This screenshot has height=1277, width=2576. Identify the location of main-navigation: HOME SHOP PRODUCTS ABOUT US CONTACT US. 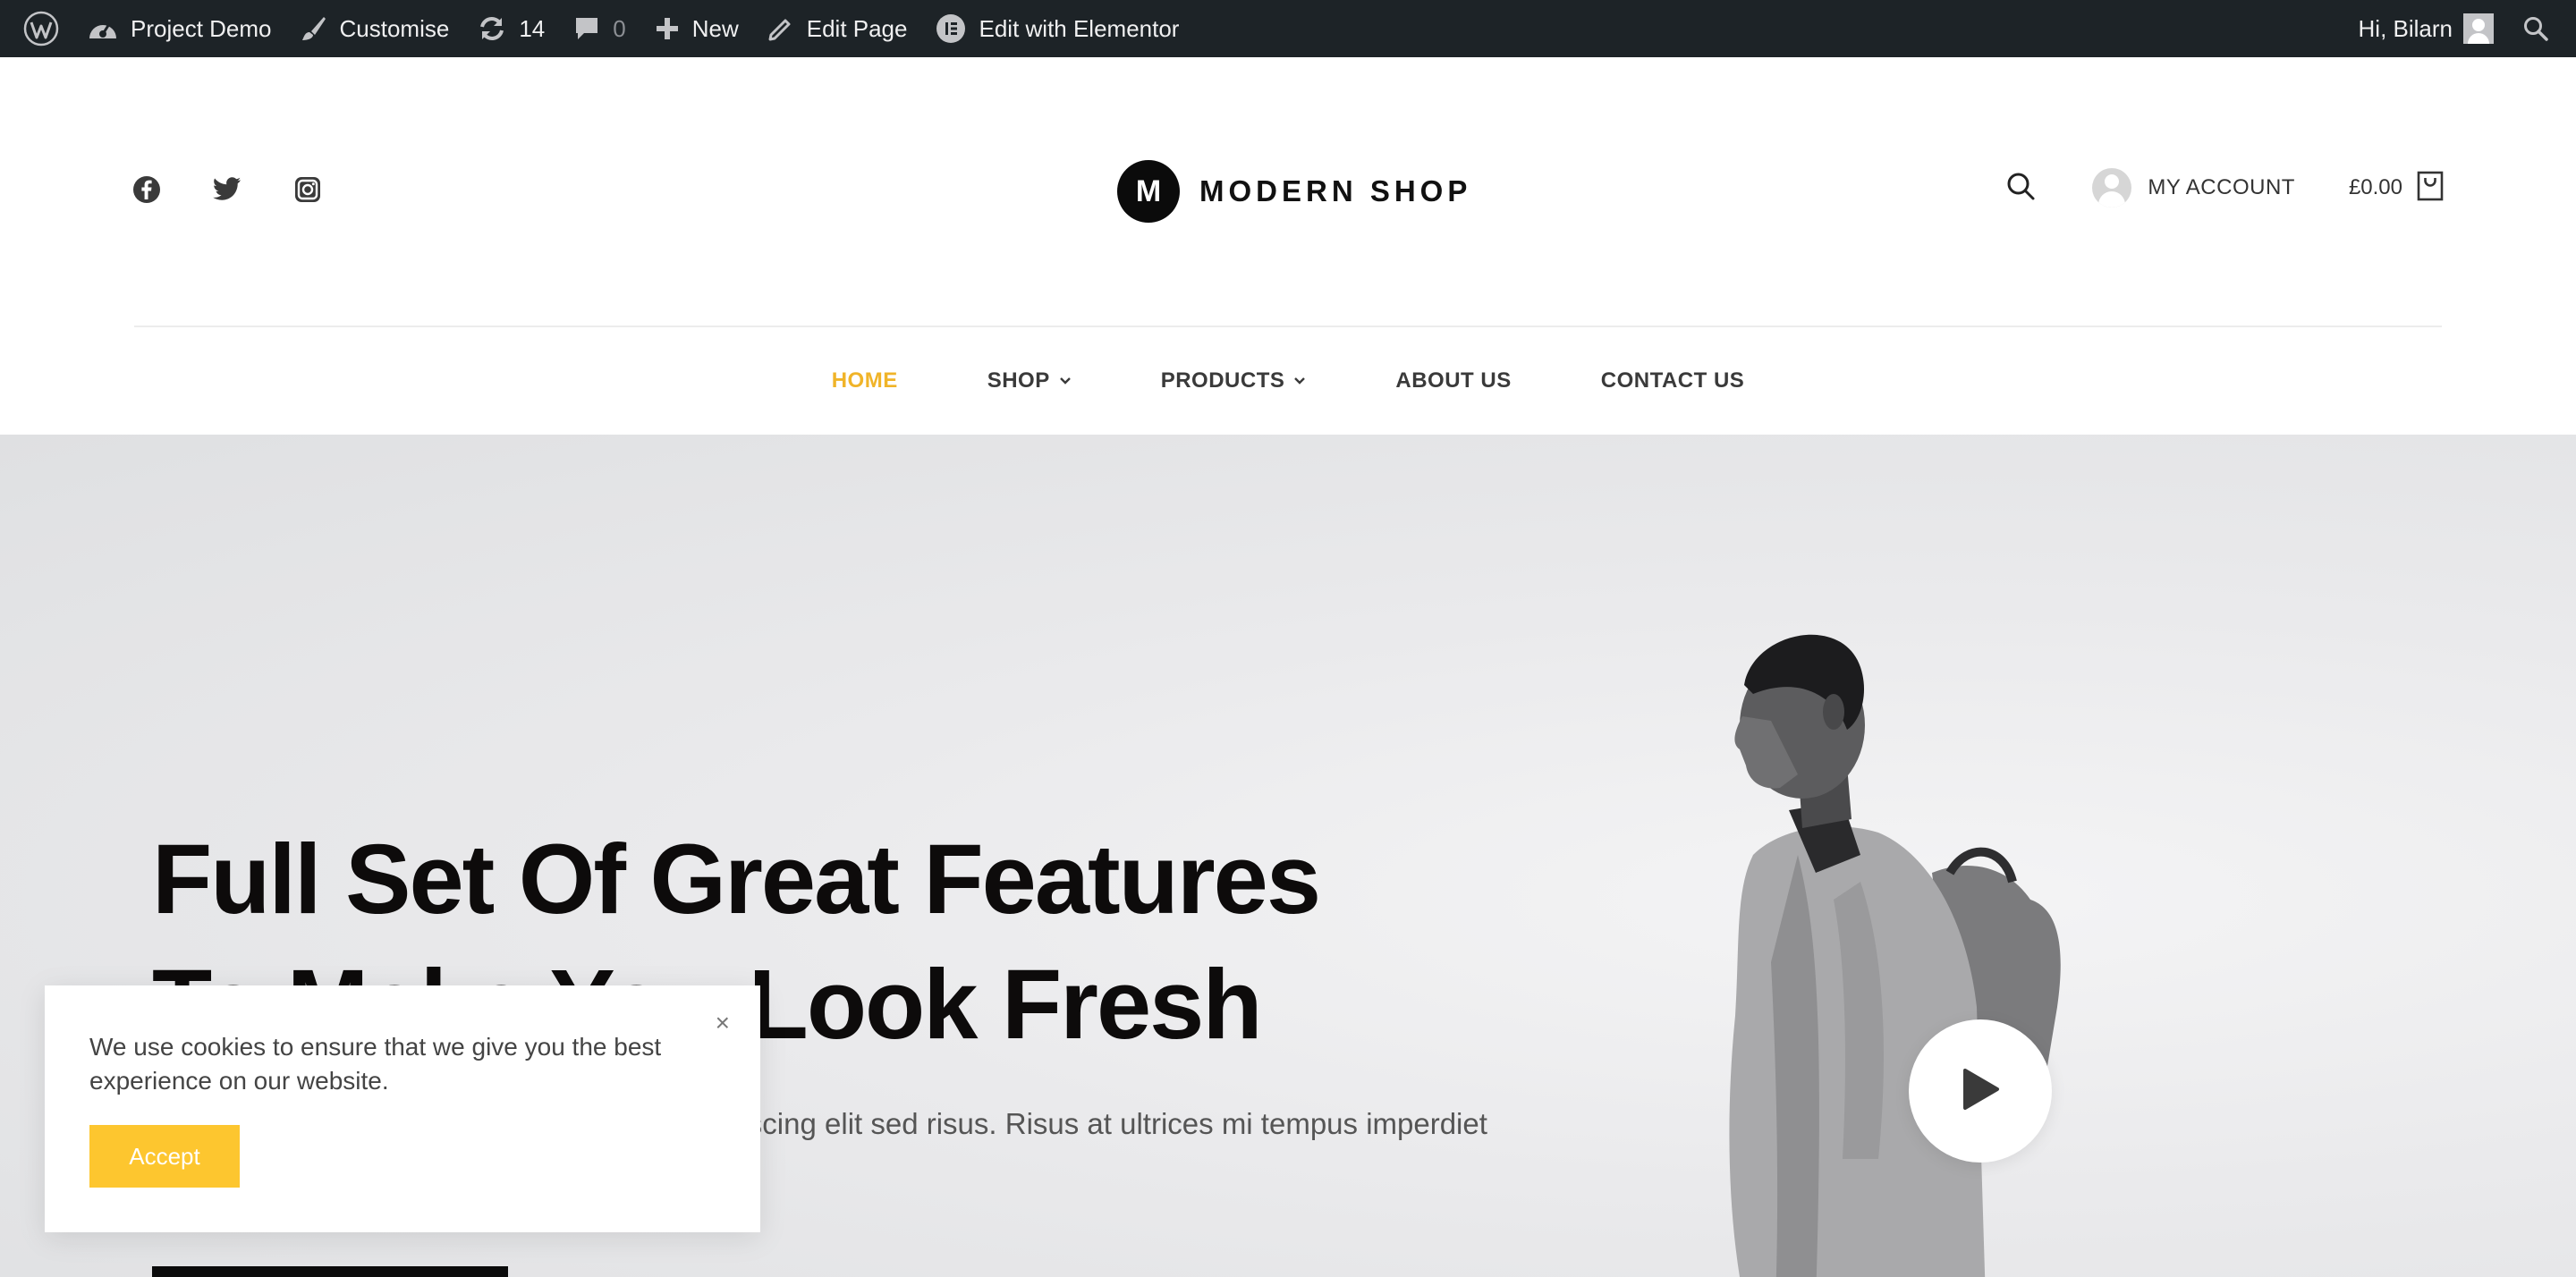
(1288, 381).